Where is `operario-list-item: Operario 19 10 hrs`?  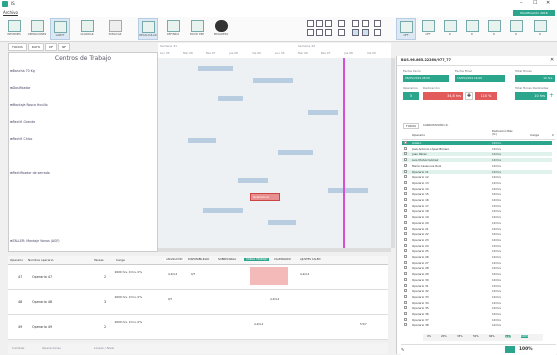
operario-list-item: Operario 19 10 hrs is located at coordinates (477, 217).